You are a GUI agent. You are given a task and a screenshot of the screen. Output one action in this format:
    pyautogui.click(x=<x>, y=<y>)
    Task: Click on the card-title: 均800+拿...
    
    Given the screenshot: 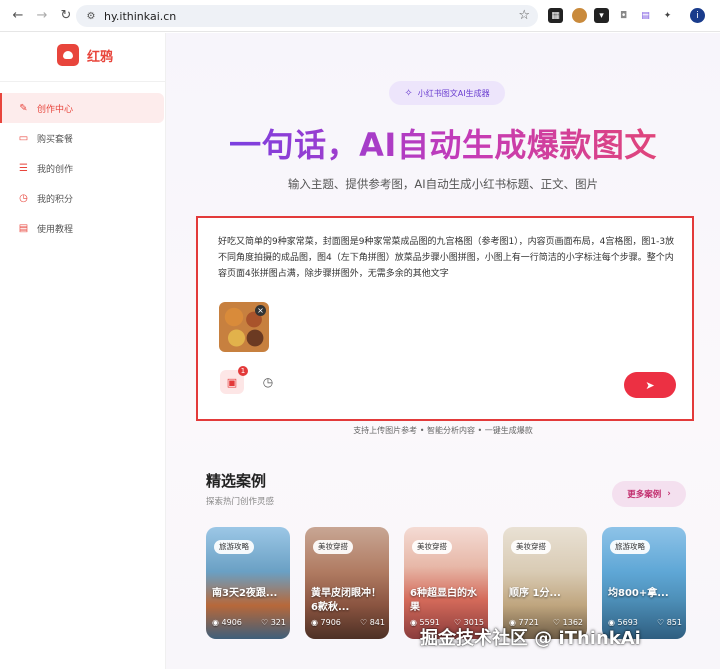 What is the action you would take?
    pyautogui.click(x=638, y=593)
    